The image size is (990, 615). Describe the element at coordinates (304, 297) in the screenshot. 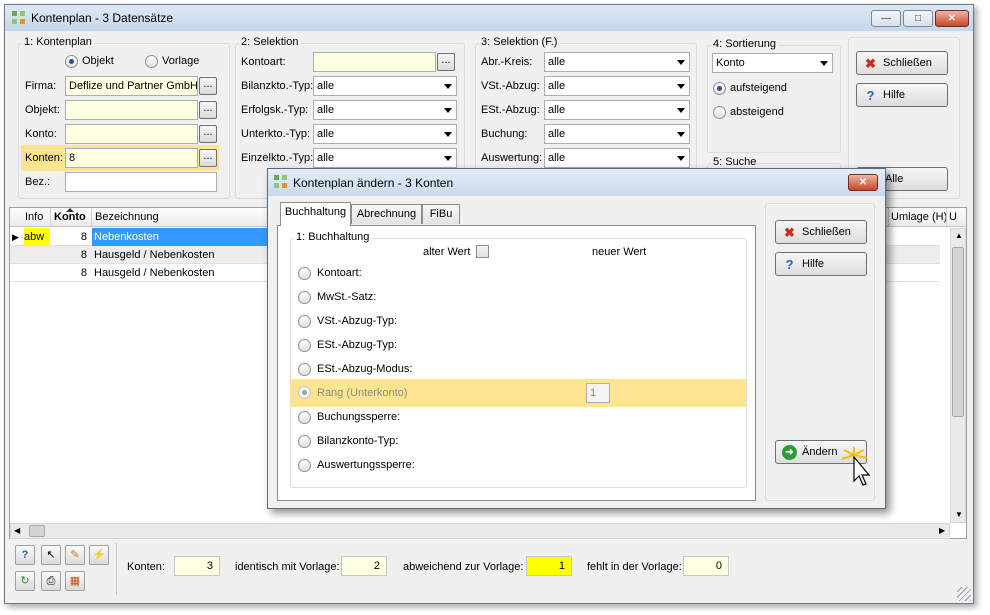

I see `mwst-satz-radio` at that location.